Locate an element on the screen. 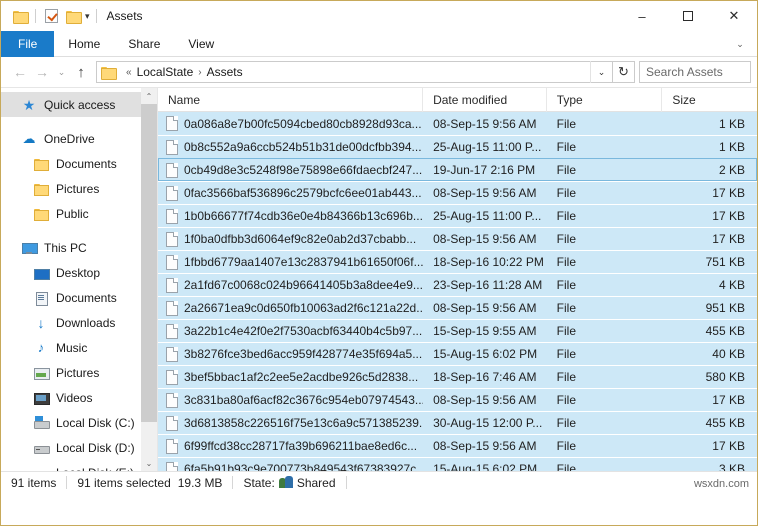  sidebar-item-music: ♪ Music is located at coordinates (71, 347).